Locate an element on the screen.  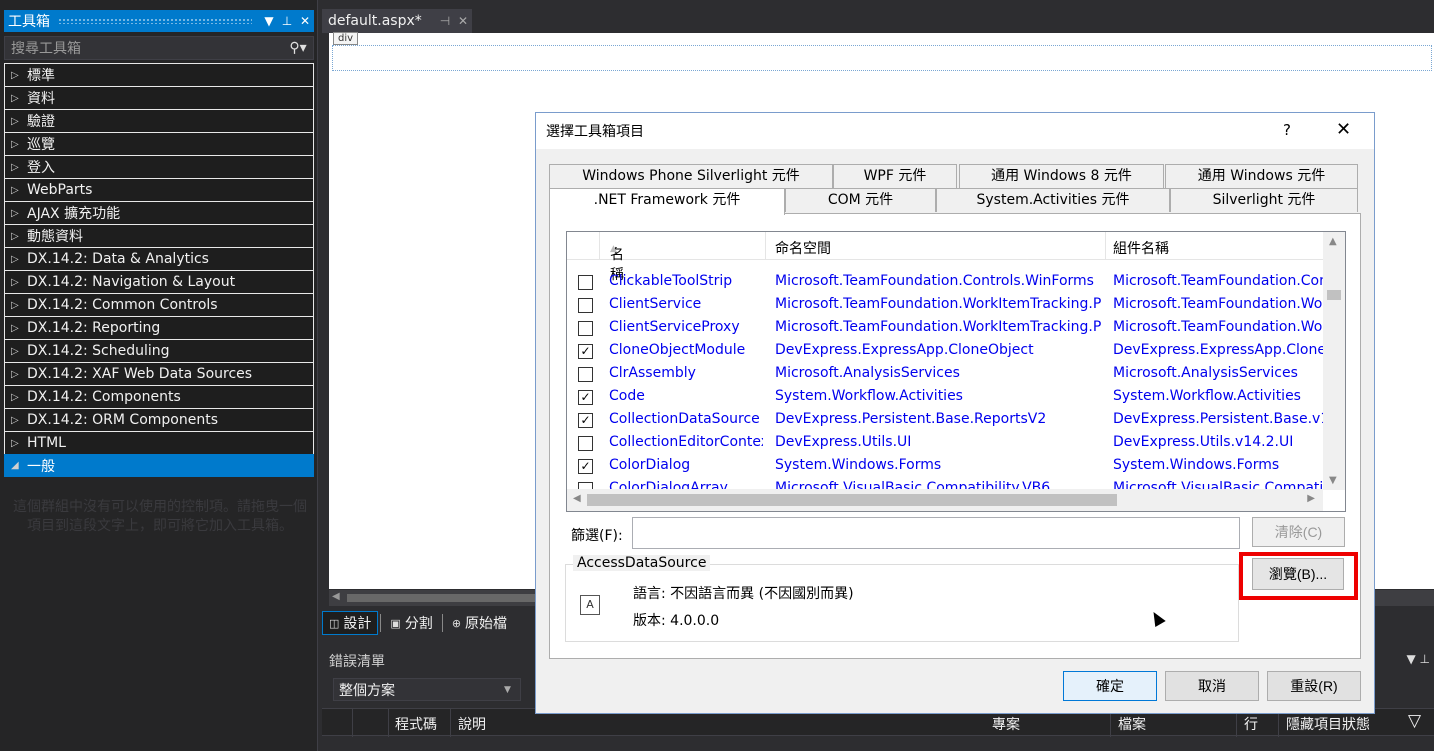
collapsed-arrow-icon: ▷ is located at coordinates (15, 167).